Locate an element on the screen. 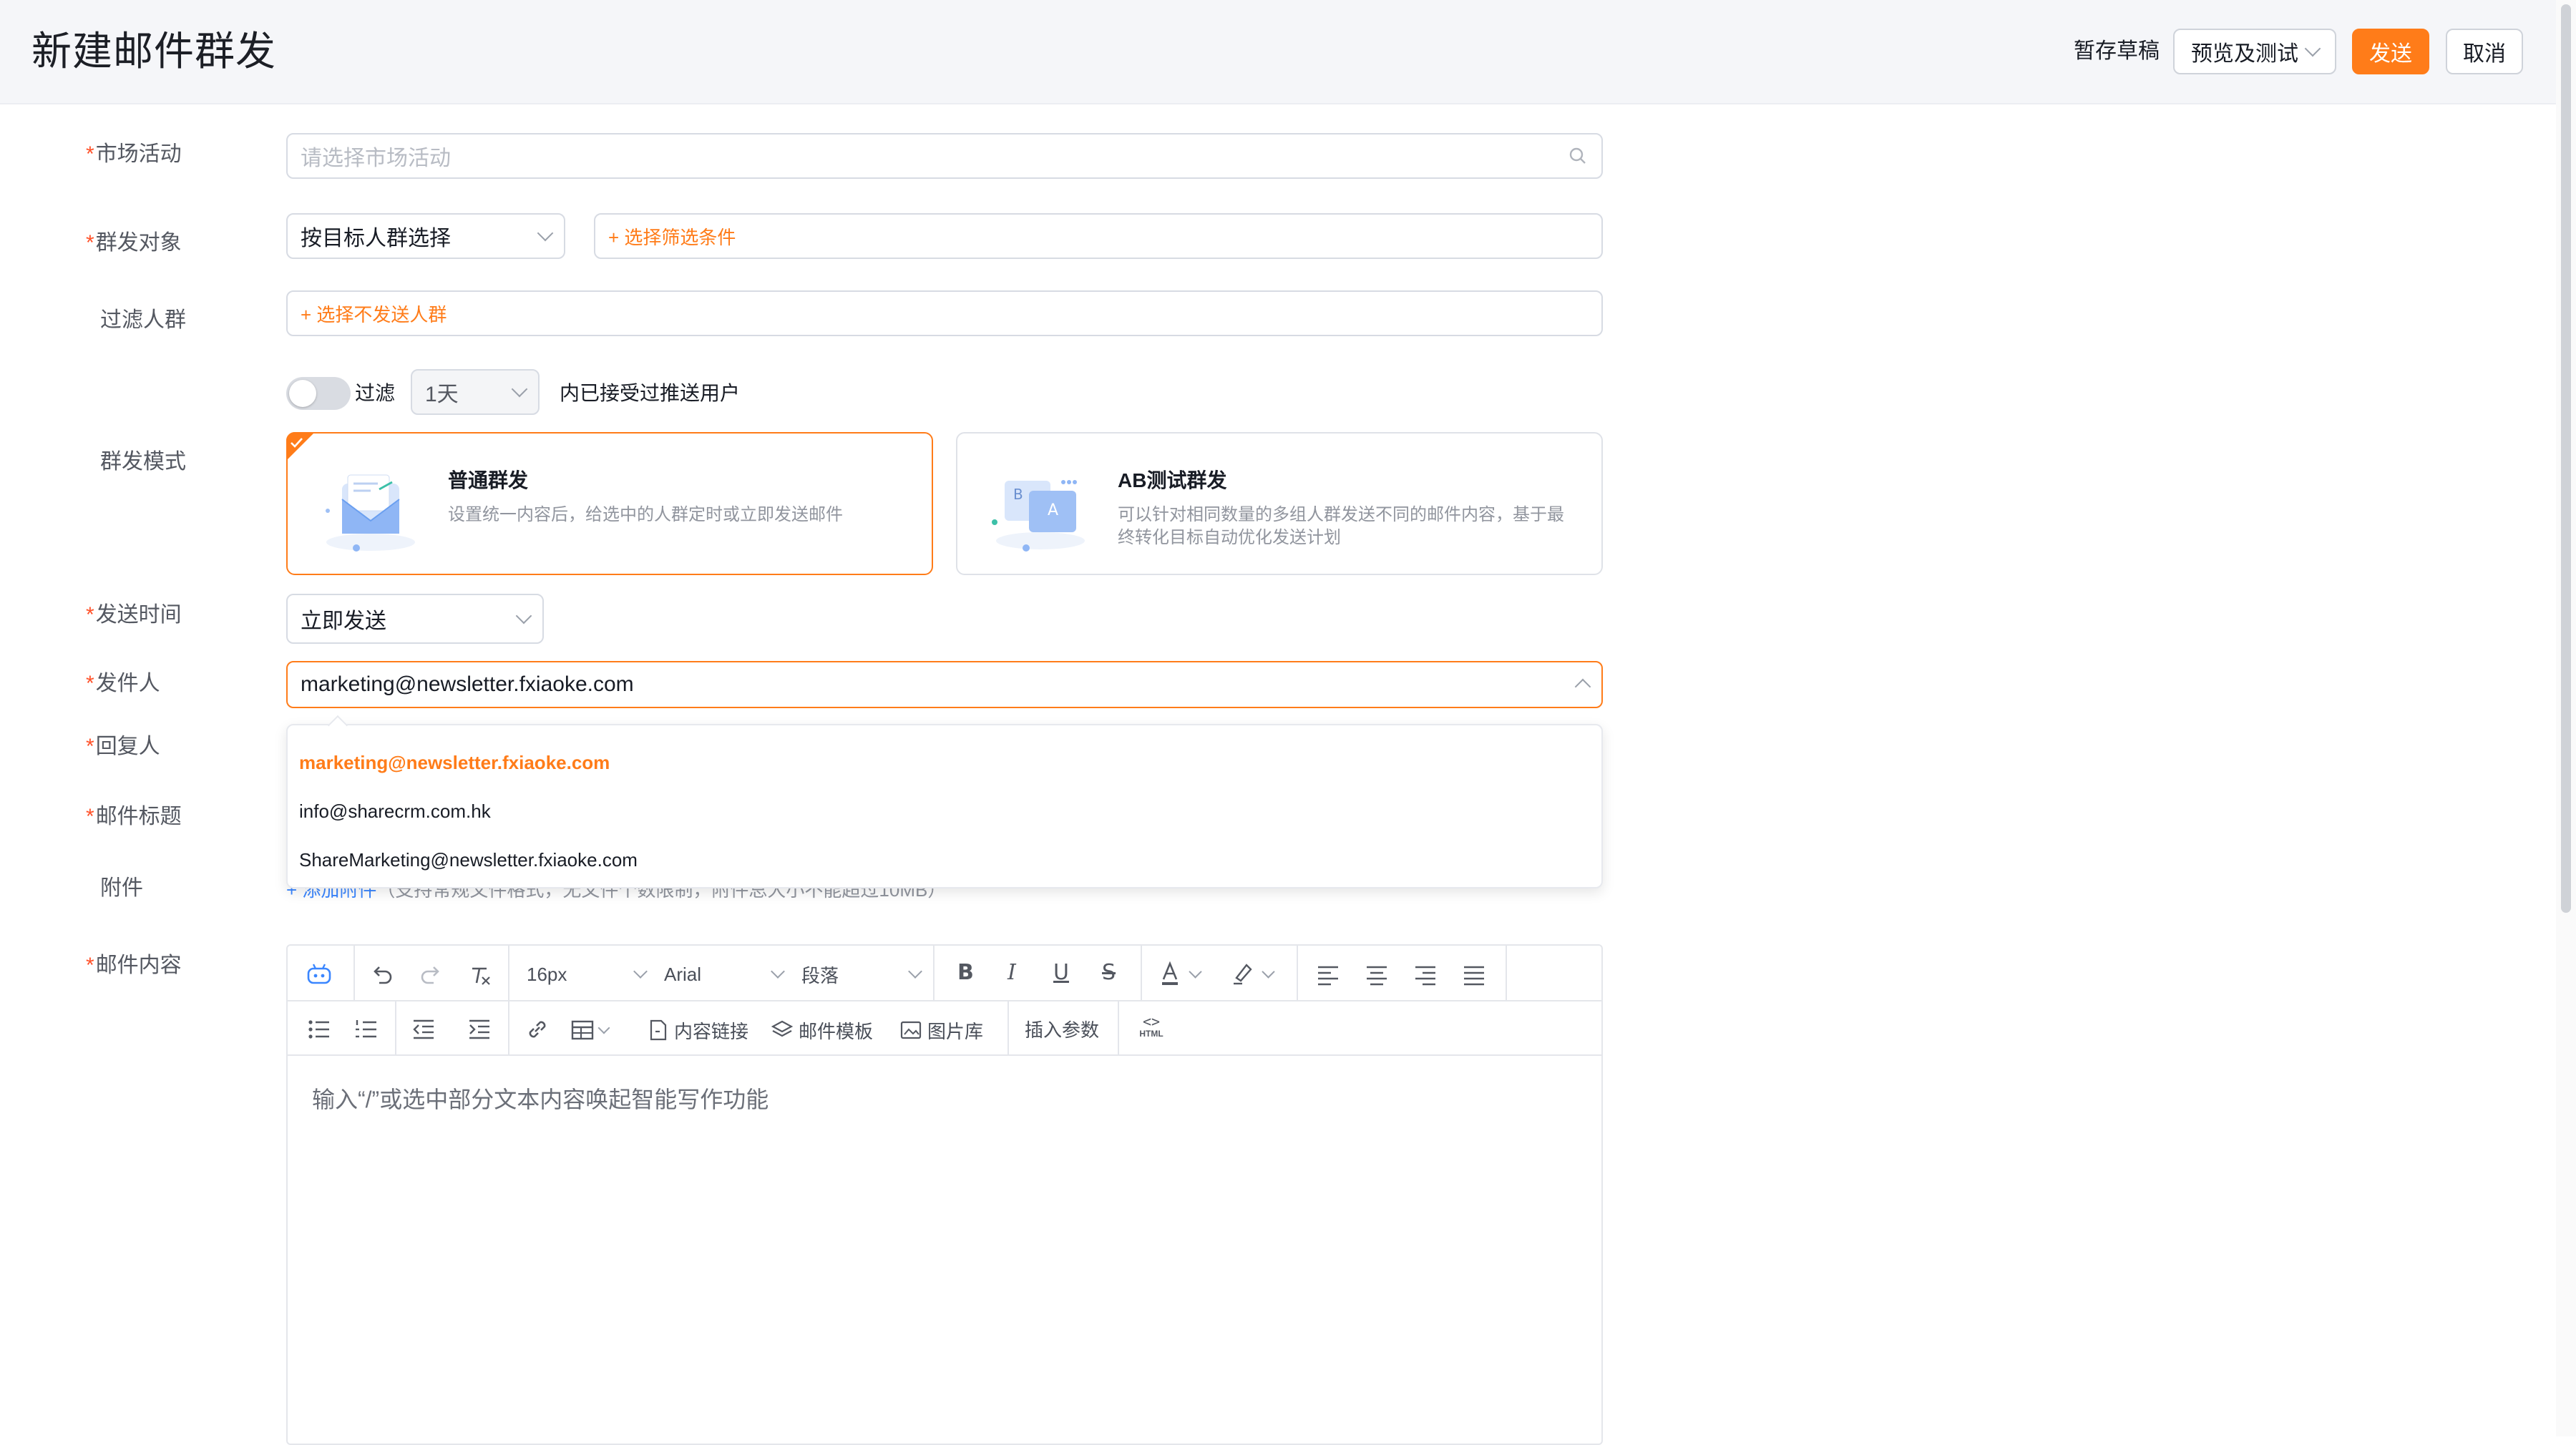  clear-format-icon is located at coordinates (480, 975).